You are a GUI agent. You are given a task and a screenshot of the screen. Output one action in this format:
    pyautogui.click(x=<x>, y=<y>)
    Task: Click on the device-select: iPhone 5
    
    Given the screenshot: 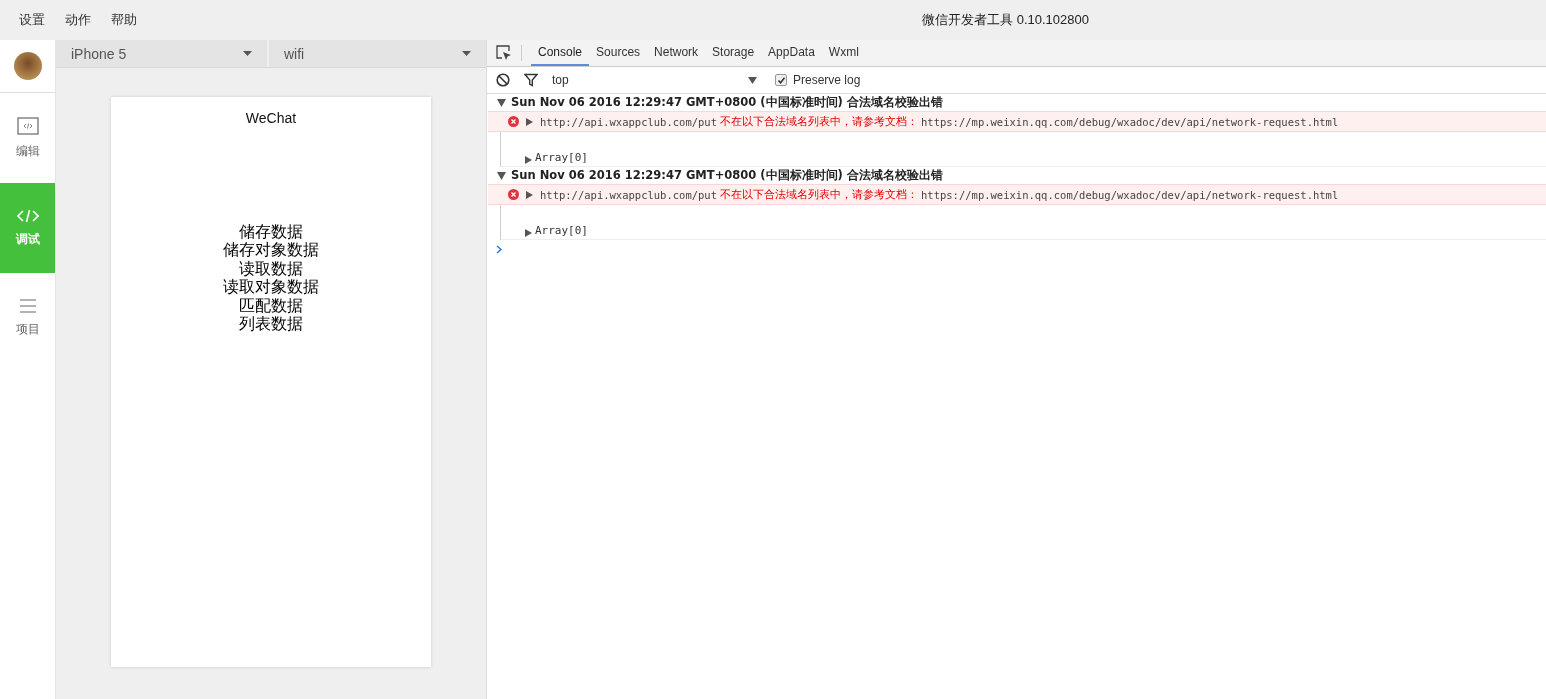 What is the action you would take?
    pyautogui.click(x=162, y=53)
    